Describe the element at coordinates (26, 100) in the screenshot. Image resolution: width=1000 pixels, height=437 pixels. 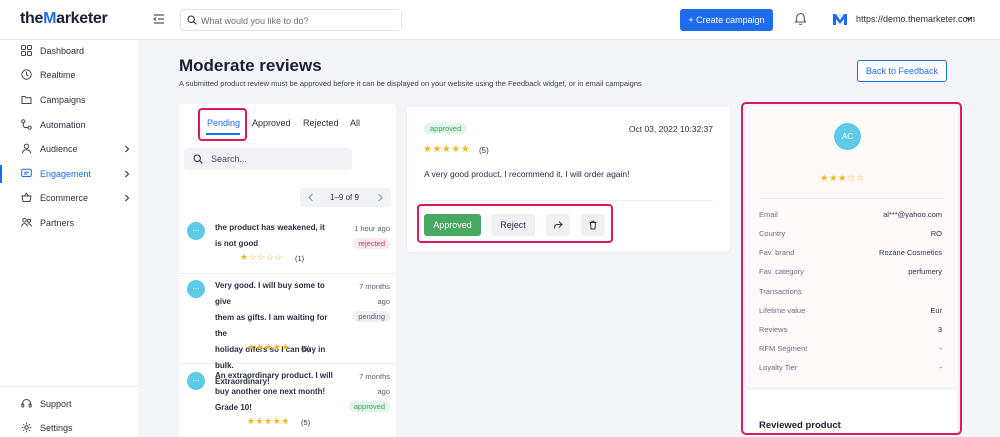
I see `folder-icon` at that location.